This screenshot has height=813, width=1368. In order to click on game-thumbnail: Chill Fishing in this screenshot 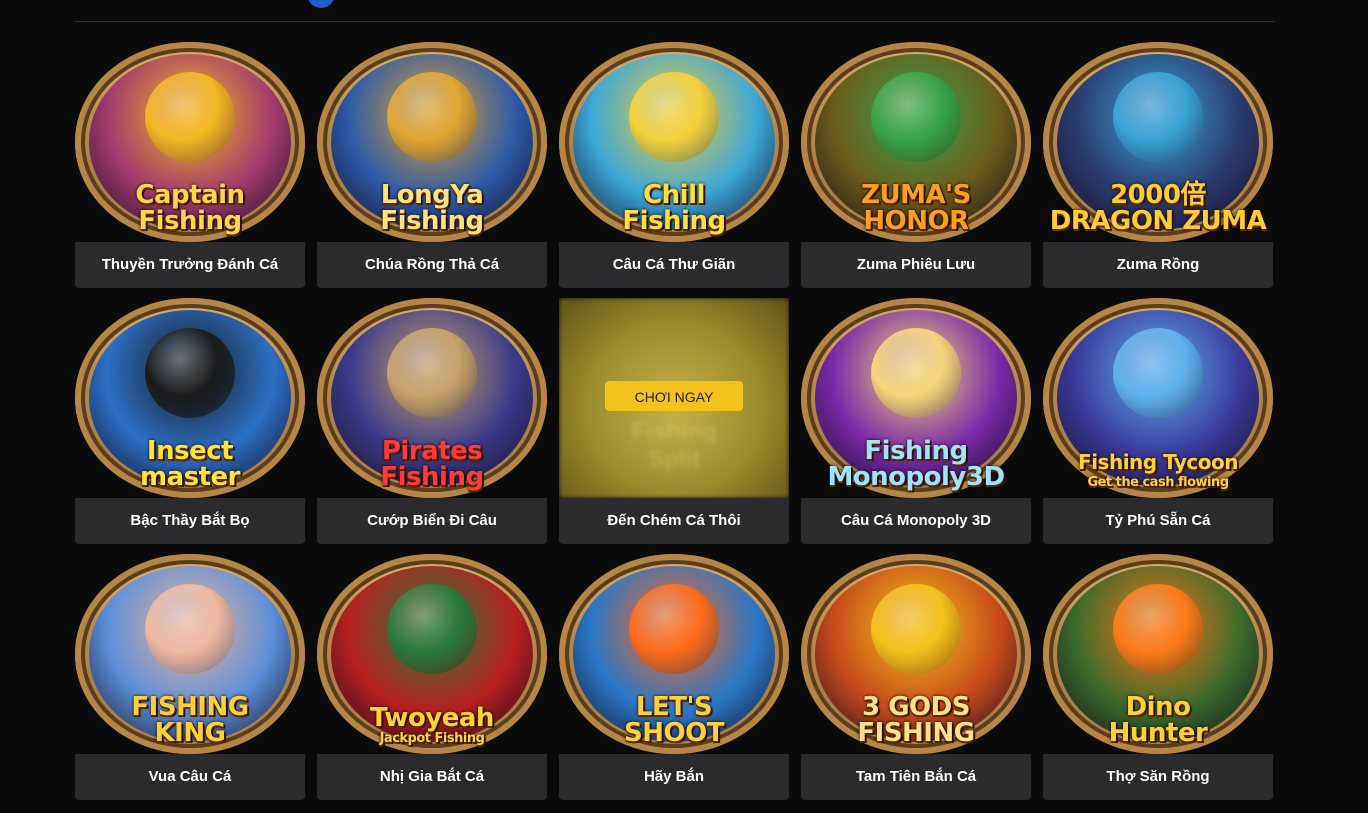, I will do `click(674, 142)`.